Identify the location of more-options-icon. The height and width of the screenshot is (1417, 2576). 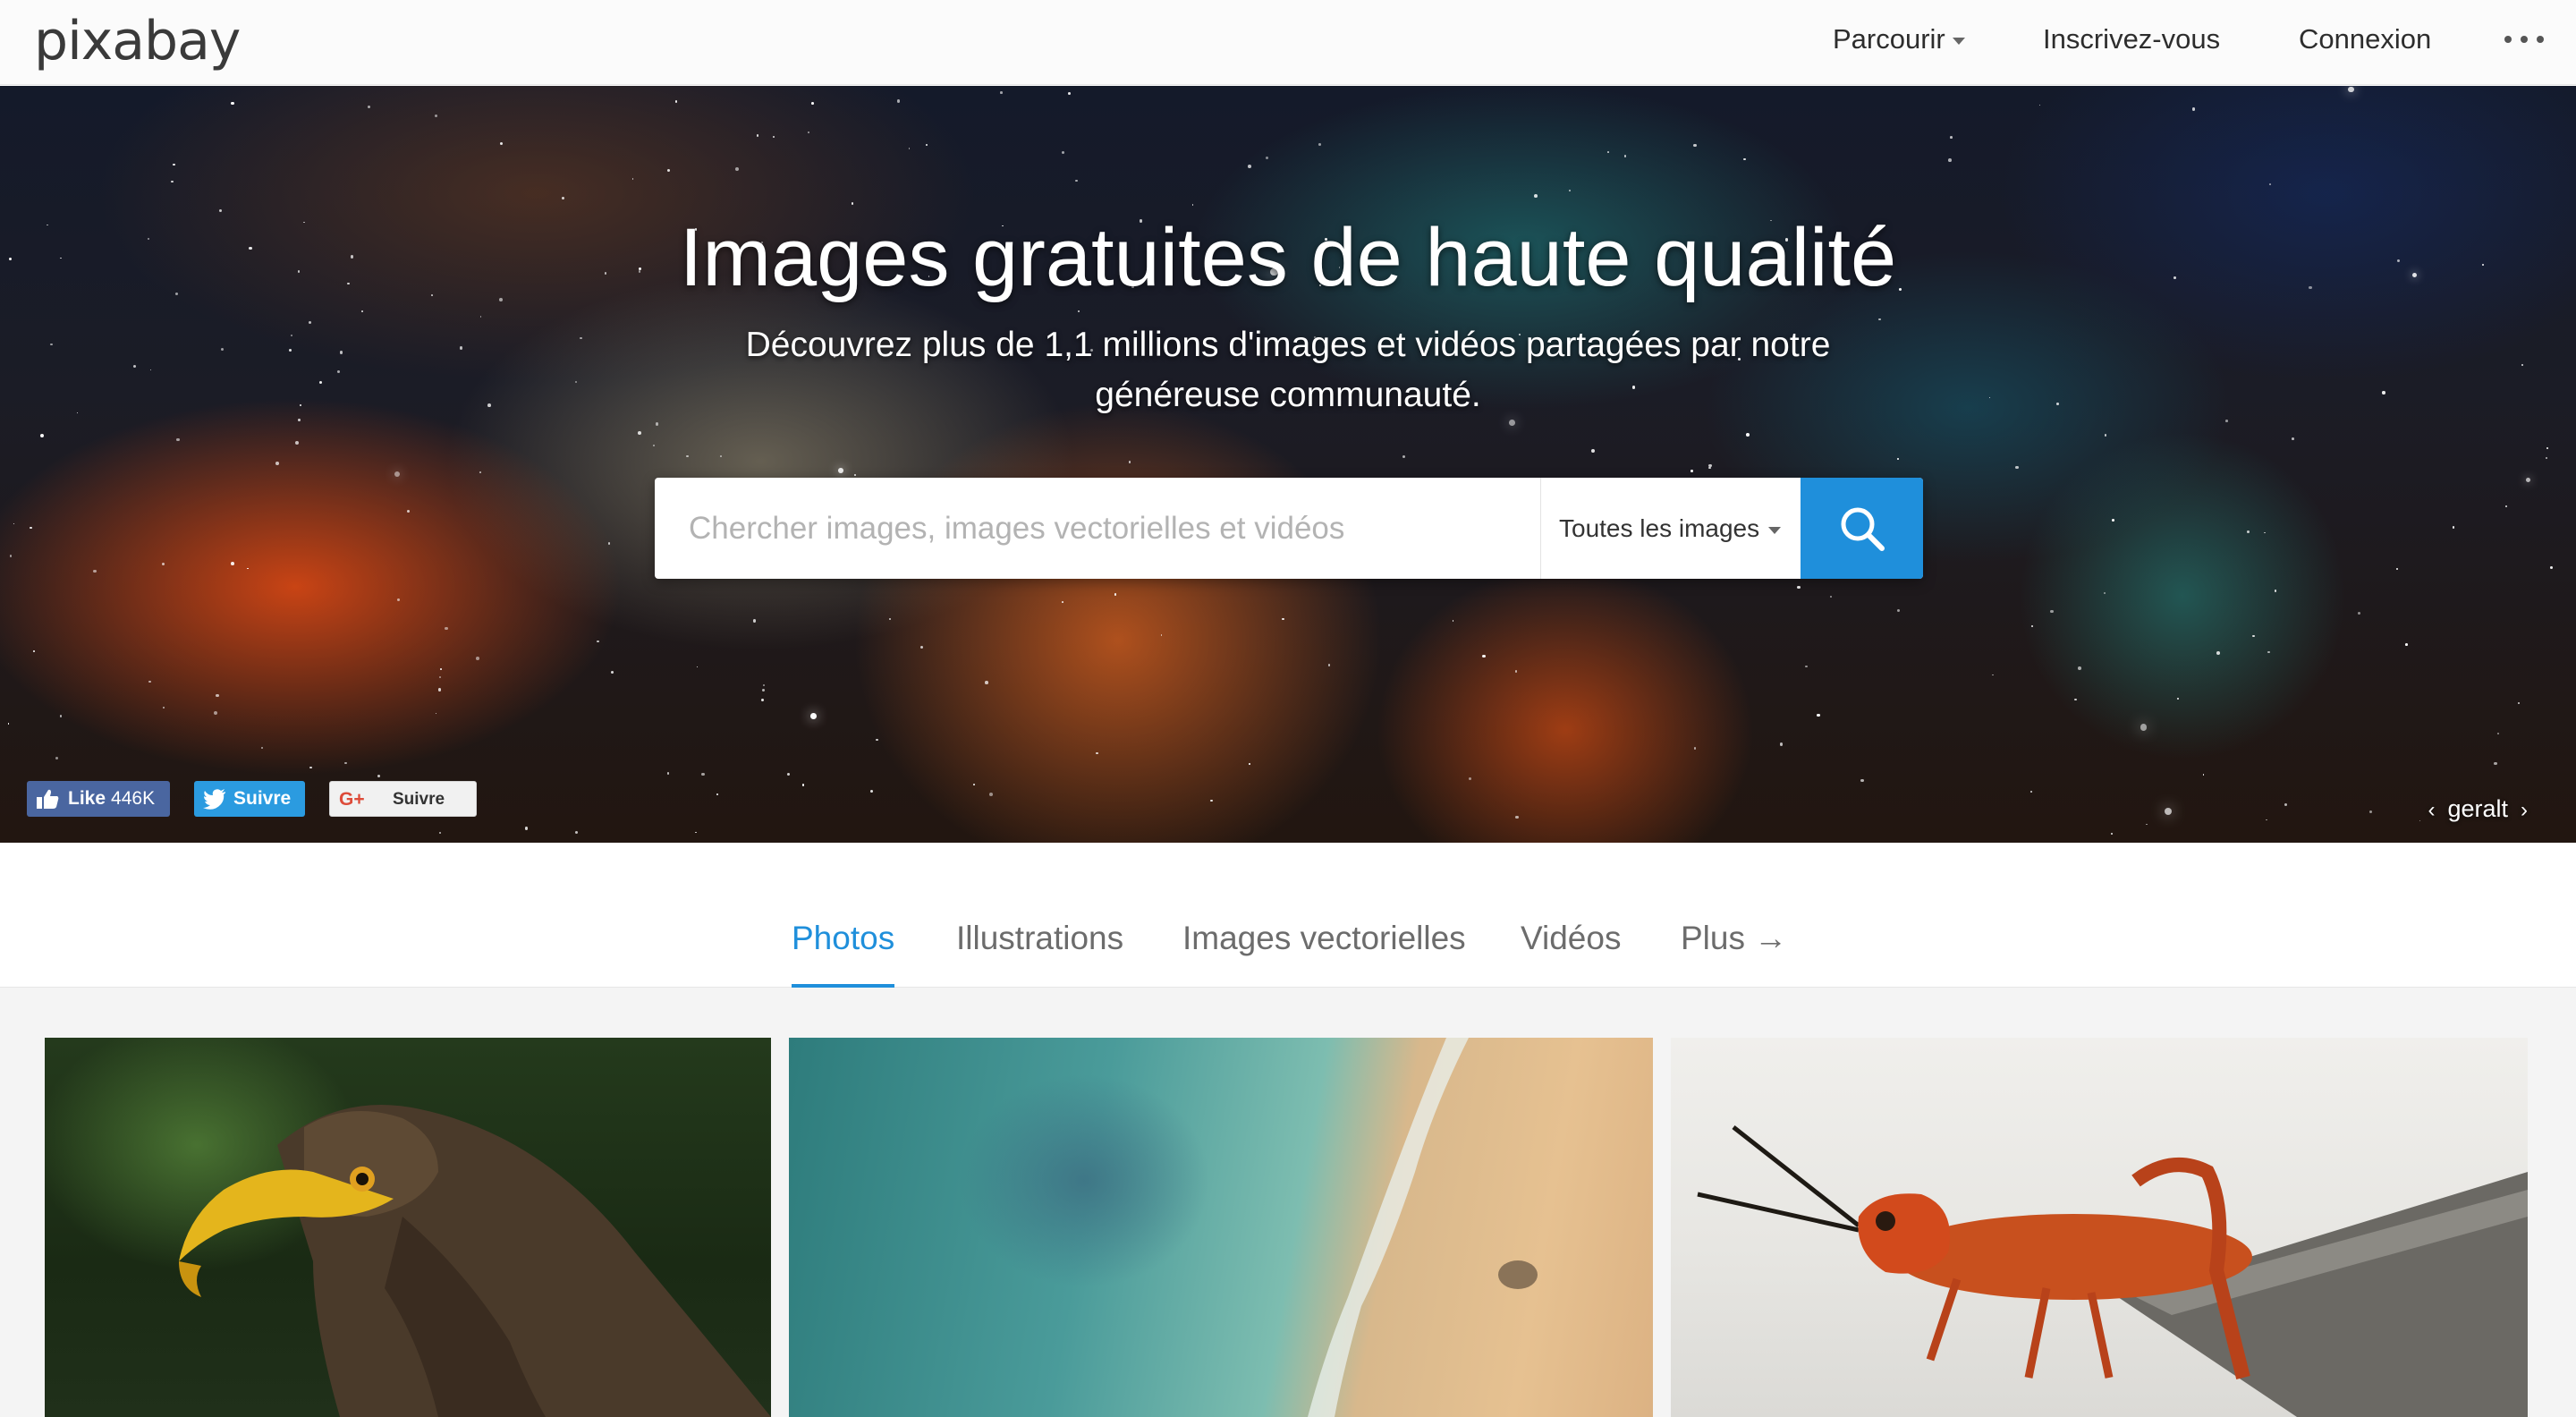
(2524, 39).